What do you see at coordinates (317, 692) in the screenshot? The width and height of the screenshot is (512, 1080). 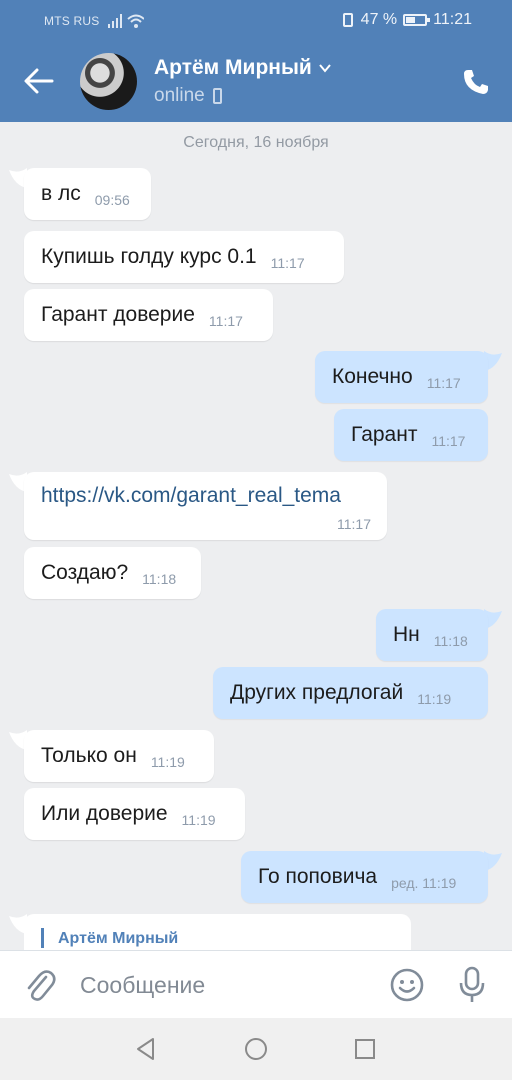 I see `message-text: Других предлогай` at bounding box center [317, 692].